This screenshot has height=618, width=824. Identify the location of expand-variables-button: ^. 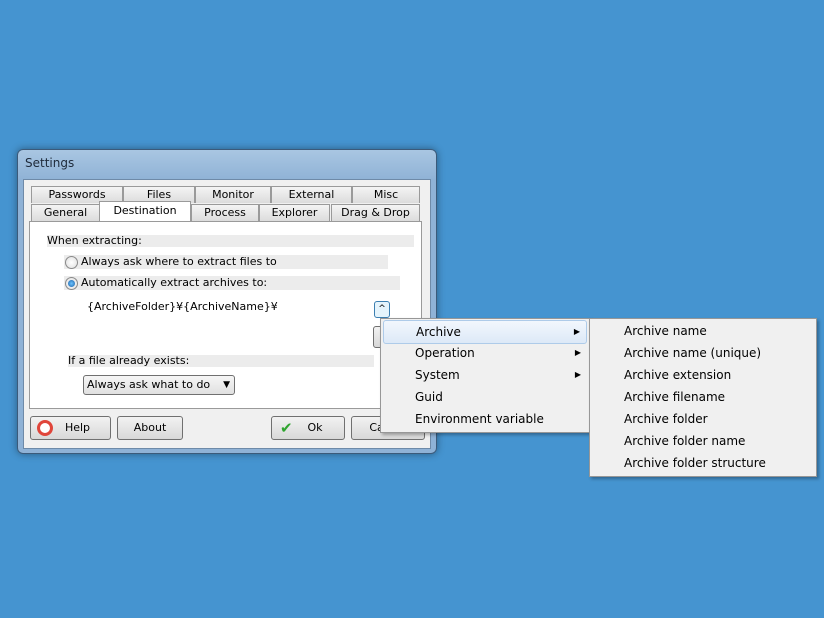
(382, 309).